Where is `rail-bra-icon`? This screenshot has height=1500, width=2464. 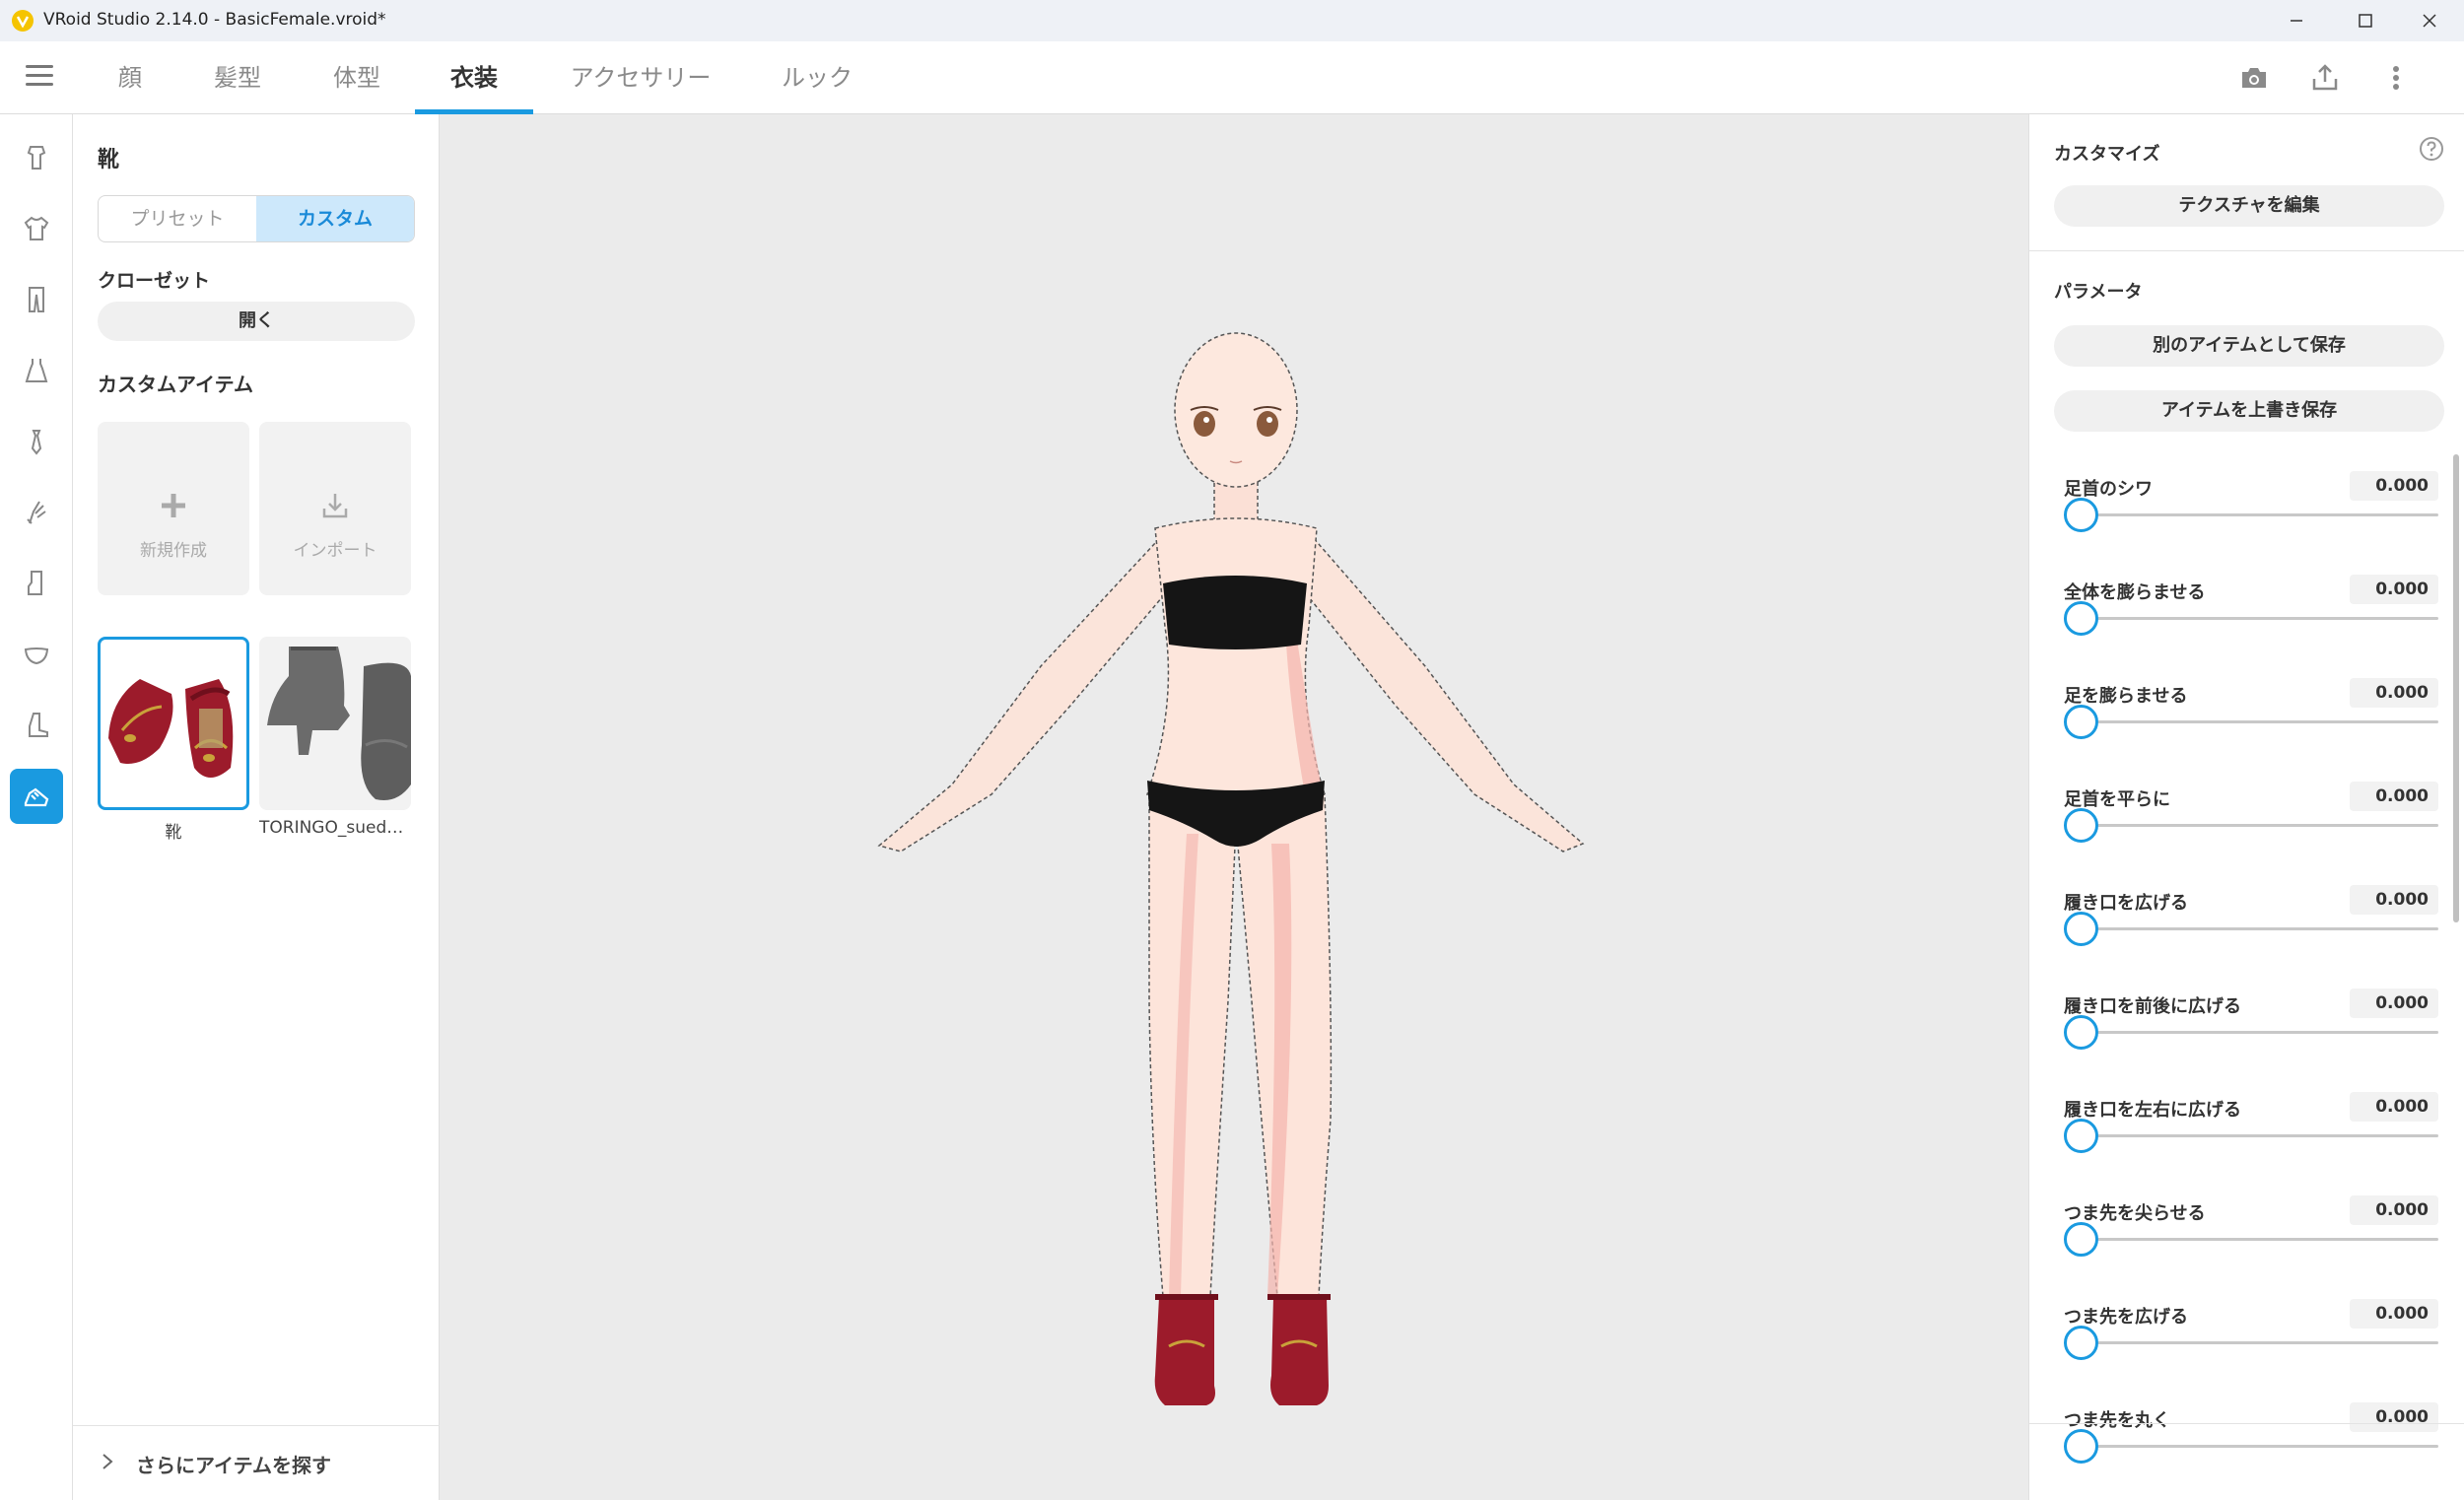
rail-bra-icon is located at coordinates (36, 654).